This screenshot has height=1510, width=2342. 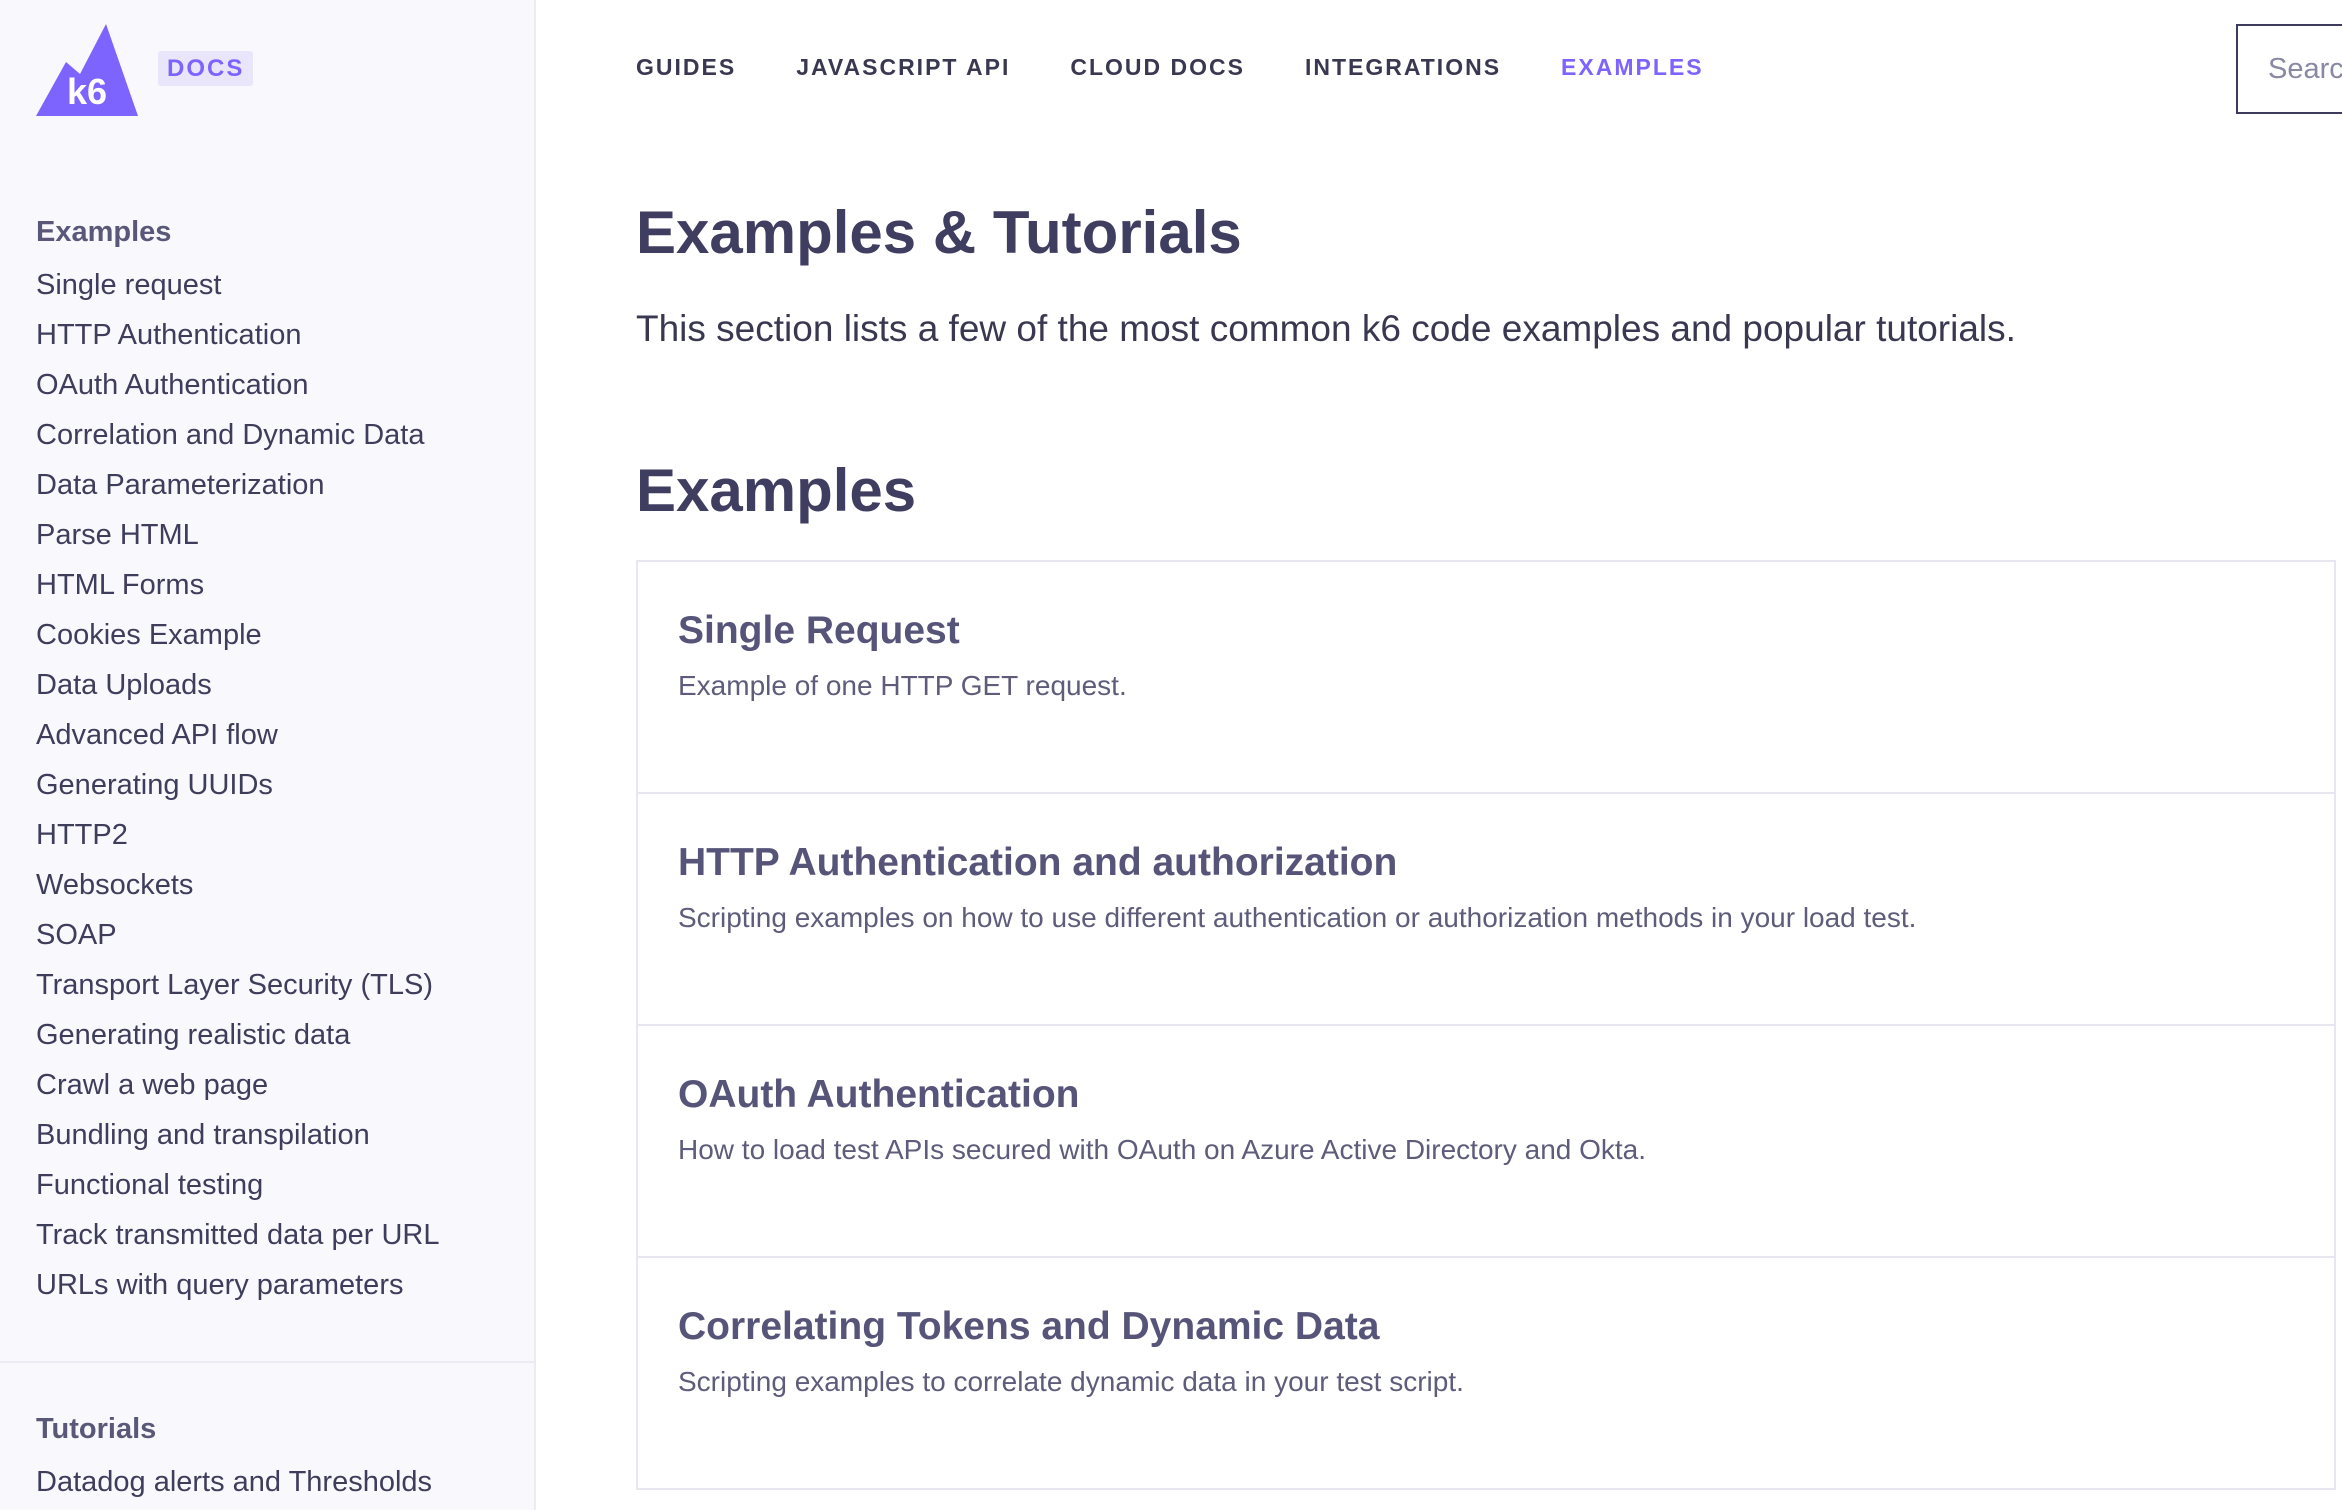 I want to click on brand: k6 DOCS, so click(x=145, y=70).